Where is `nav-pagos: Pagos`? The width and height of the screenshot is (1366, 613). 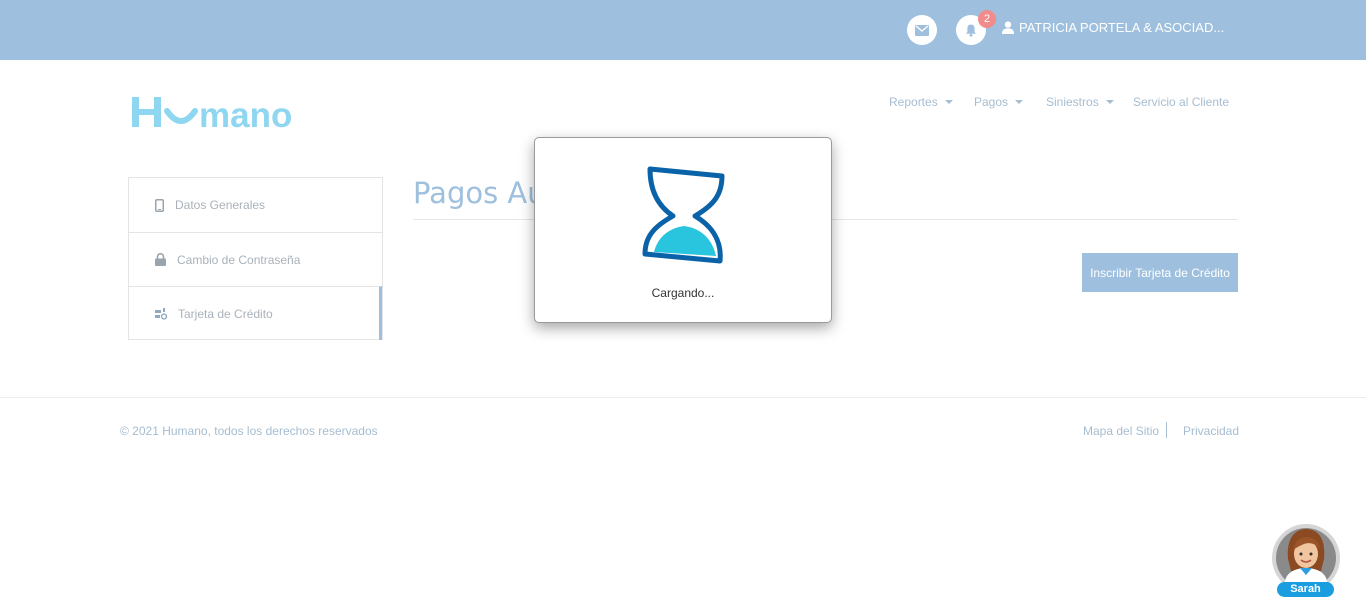
nav-pagos: Pagos is located at coordinates (999, 102).